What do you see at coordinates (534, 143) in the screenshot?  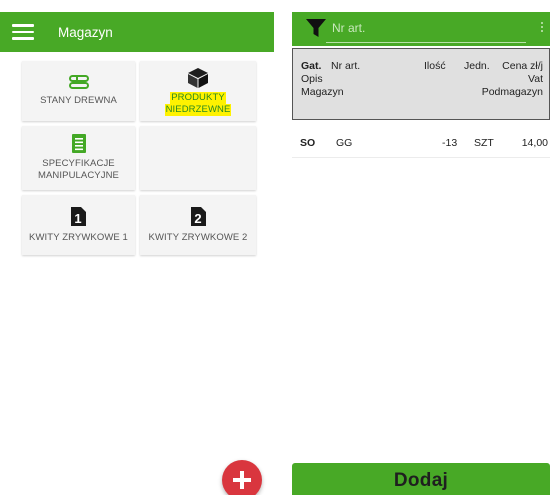 I see `row-cena: 14,00` at bounding box center [534, 143].